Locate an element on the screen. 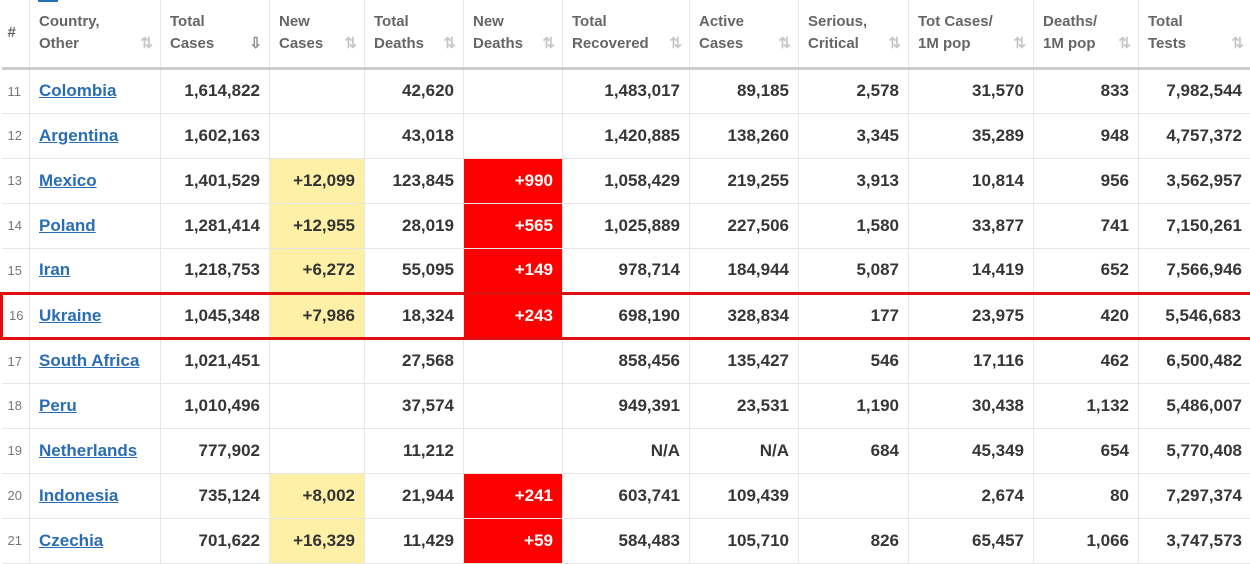  cell-total-recovered: 858,456 is located at coordinates (626, 360).